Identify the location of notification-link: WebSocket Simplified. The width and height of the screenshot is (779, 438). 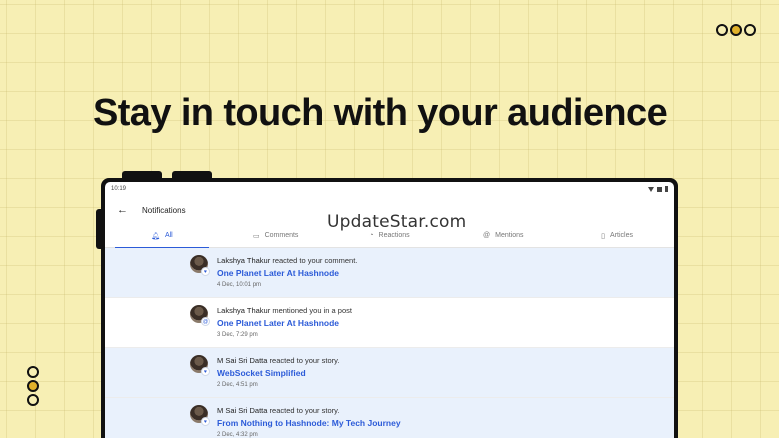
(278, 373).